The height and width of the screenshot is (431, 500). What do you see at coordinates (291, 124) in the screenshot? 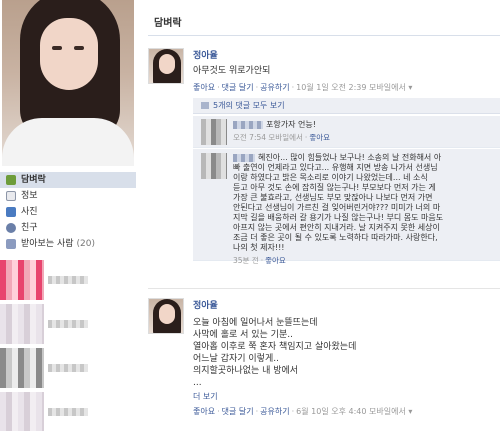
I see `comment-text: 포항가자 언능!` at bounding box center [291, 124].